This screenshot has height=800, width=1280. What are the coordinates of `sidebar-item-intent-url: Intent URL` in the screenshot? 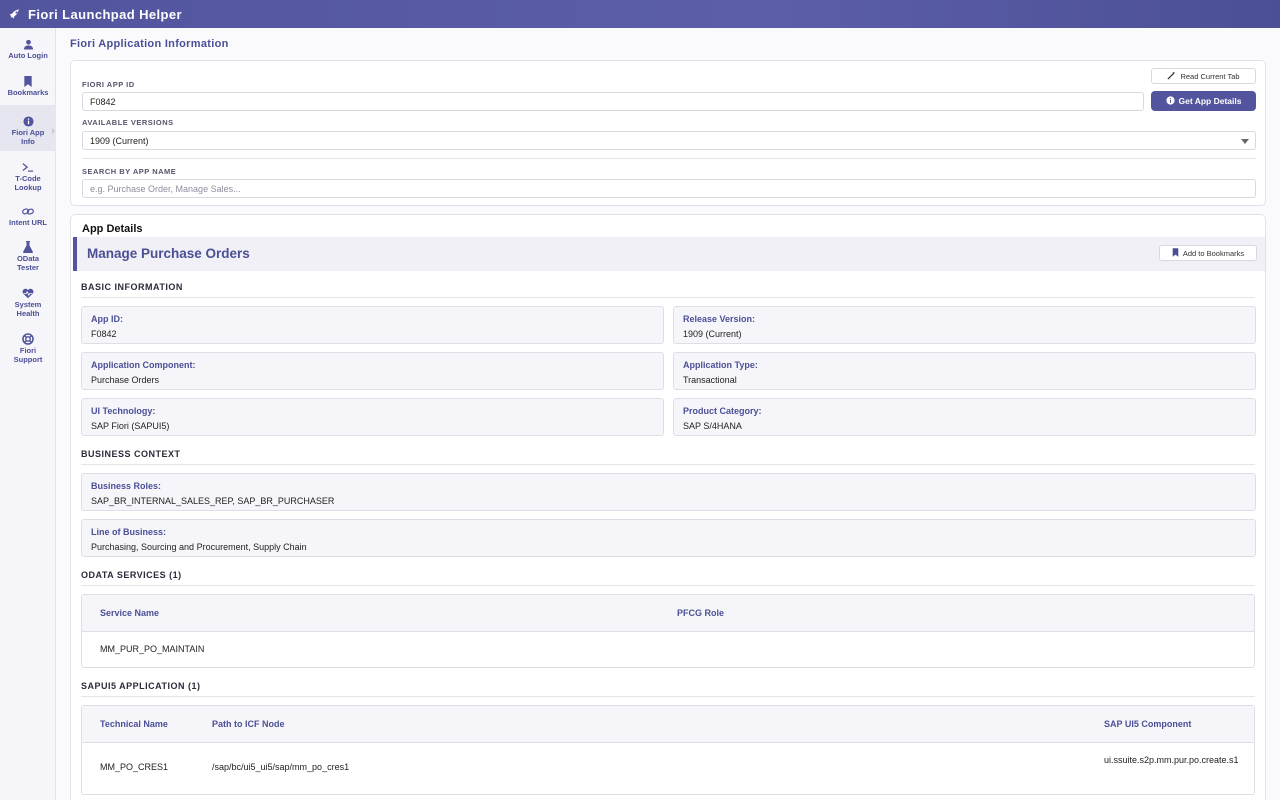 It's located at (28, 213).